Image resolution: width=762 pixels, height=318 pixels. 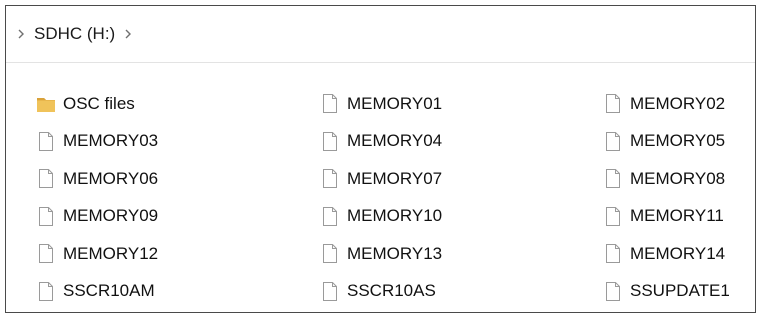 I want to click on file-item: SSCR10AS, so click(x=461, y=292).